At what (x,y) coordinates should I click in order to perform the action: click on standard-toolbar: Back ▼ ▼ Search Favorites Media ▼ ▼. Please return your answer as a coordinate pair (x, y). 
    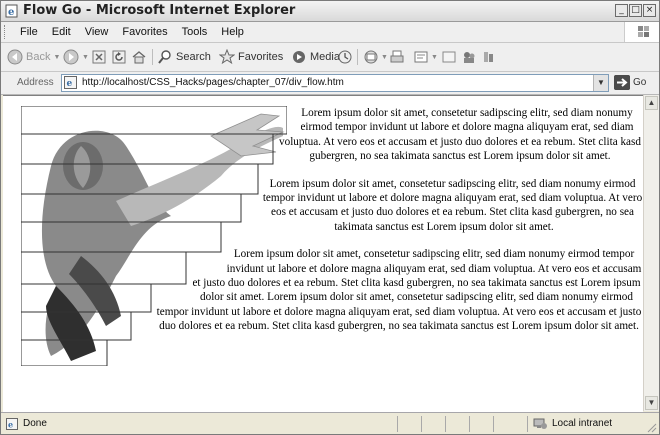
    Looking at the image, I should click on (330, 57).